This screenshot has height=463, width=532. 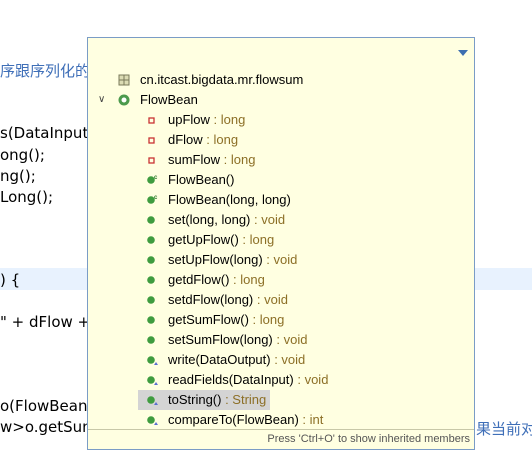 I want to click on editor-line: " + dFlow +, so click(x=45, y=322).